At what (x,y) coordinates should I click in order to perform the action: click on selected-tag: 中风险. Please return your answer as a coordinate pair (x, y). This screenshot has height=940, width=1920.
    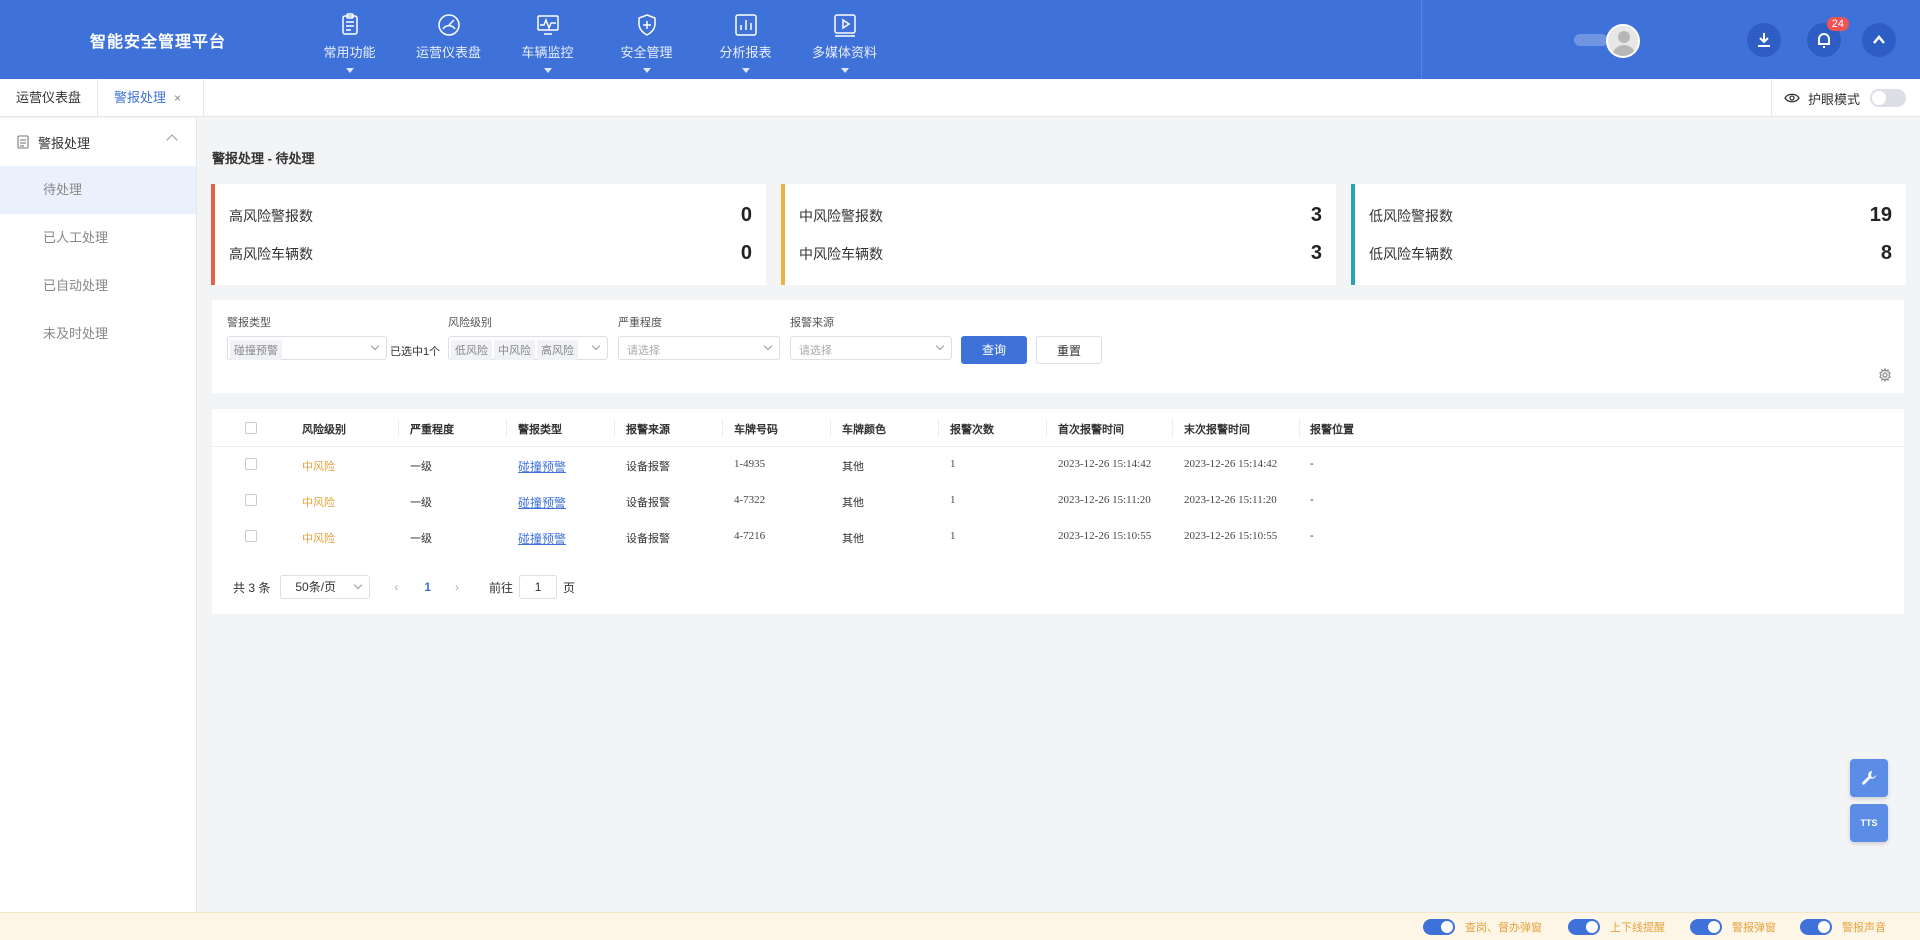
    Looking at the image, I should click on (514, 350).